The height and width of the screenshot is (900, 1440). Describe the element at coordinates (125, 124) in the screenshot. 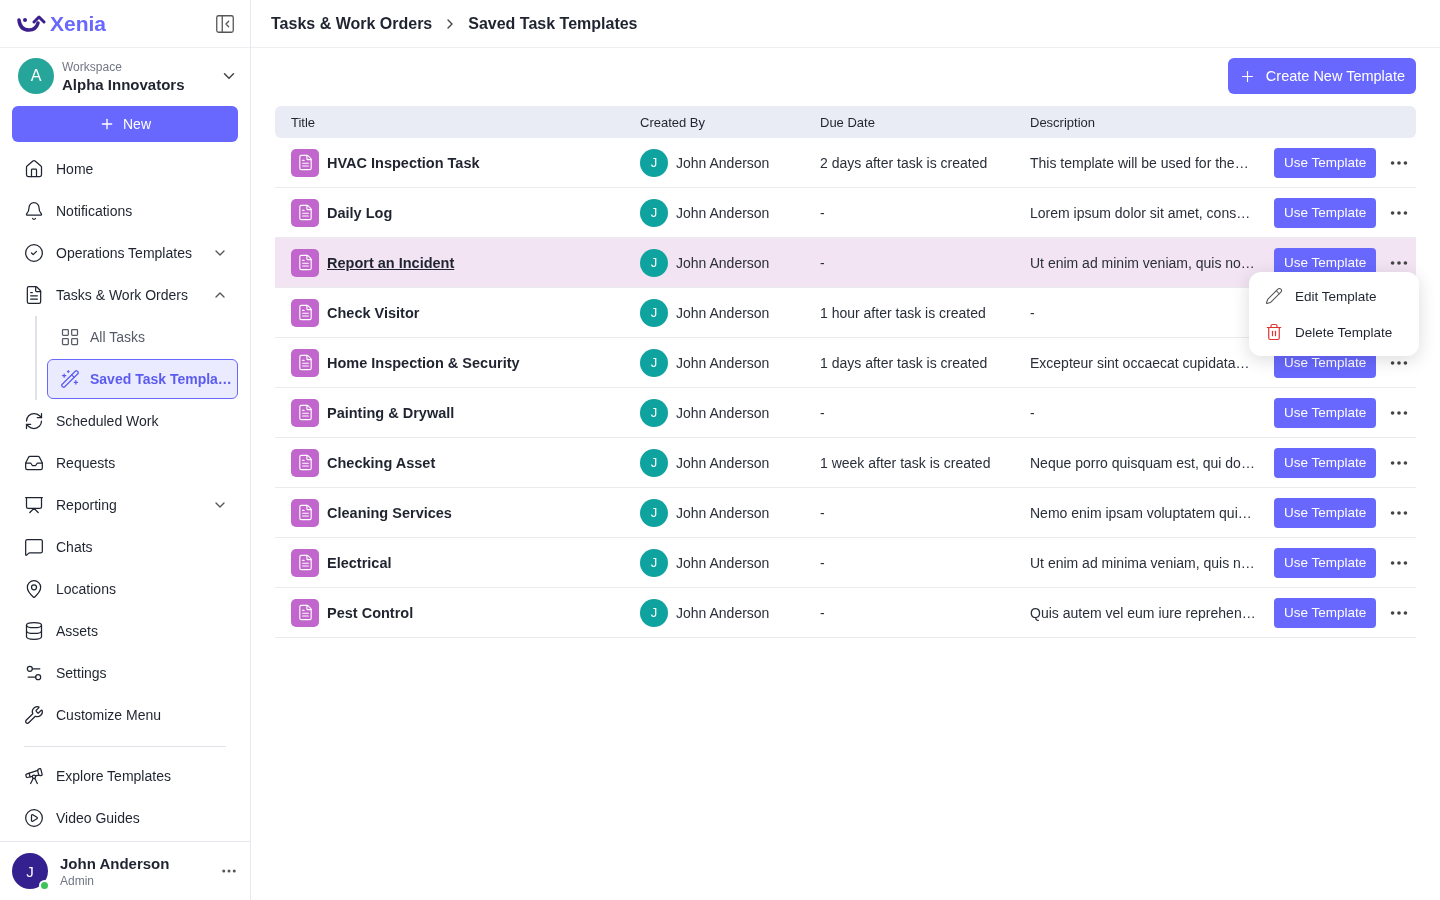

I see `new-button: New` at that location.